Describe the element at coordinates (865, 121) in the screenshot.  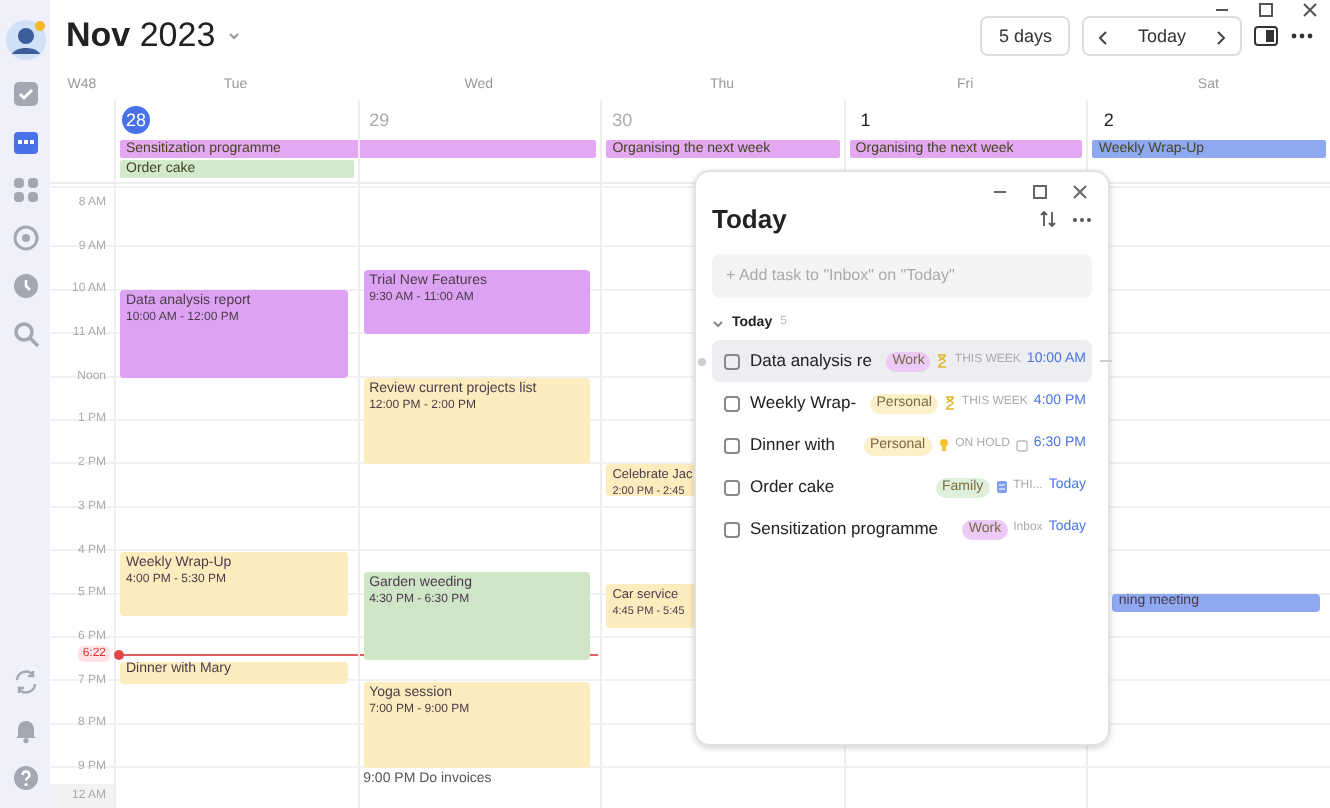
I see `date-number: 1` at that location.